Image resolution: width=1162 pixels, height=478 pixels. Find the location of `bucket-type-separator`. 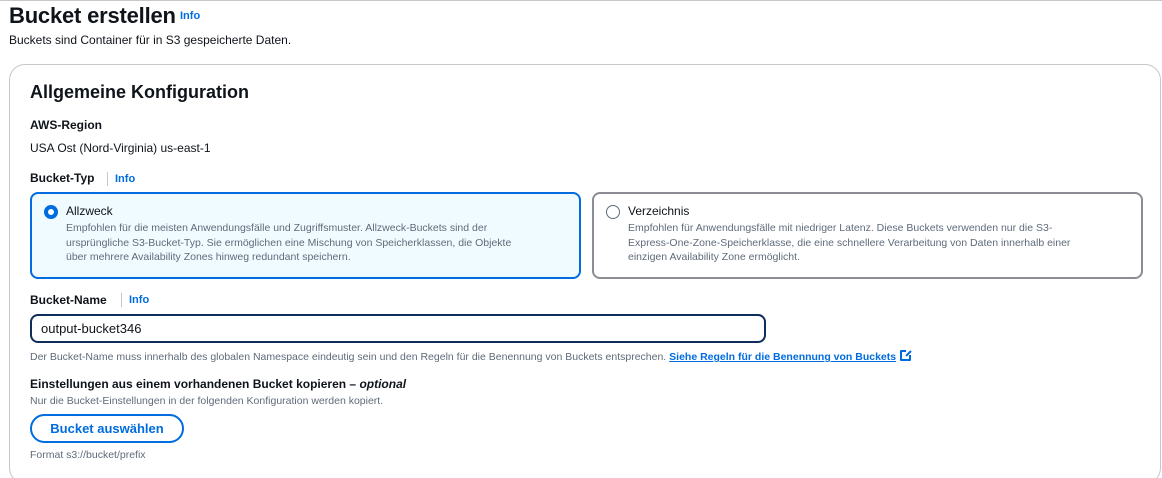

bucket-type-separator is located at coordinates (107, 179).